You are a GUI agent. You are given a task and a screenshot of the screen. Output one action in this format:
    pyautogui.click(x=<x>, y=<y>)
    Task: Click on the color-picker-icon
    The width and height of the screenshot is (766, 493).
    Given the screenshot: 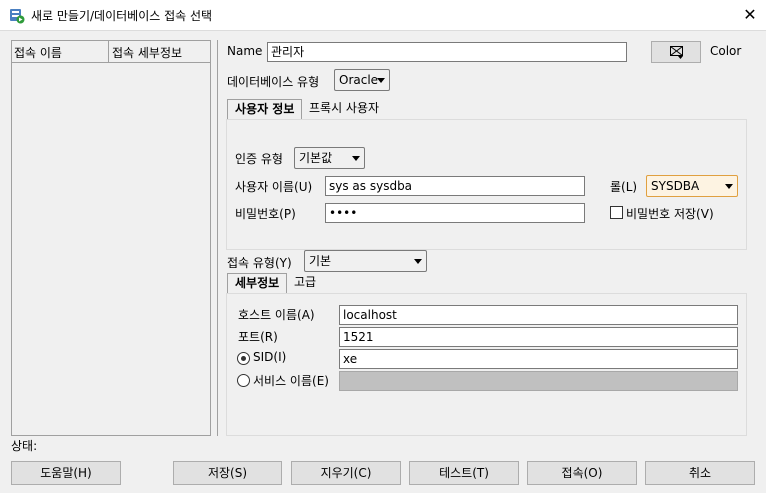 What is the action you would take?
    pyautogui.click(x=677, y=54)
    